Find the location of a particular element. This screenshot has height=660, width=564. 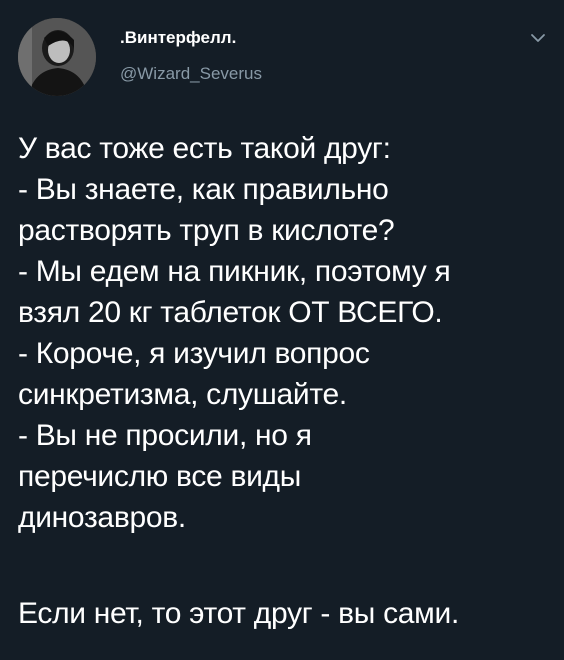

tweet-line: - Короче, я изучил вопрос is located at coordinates (194, 353).